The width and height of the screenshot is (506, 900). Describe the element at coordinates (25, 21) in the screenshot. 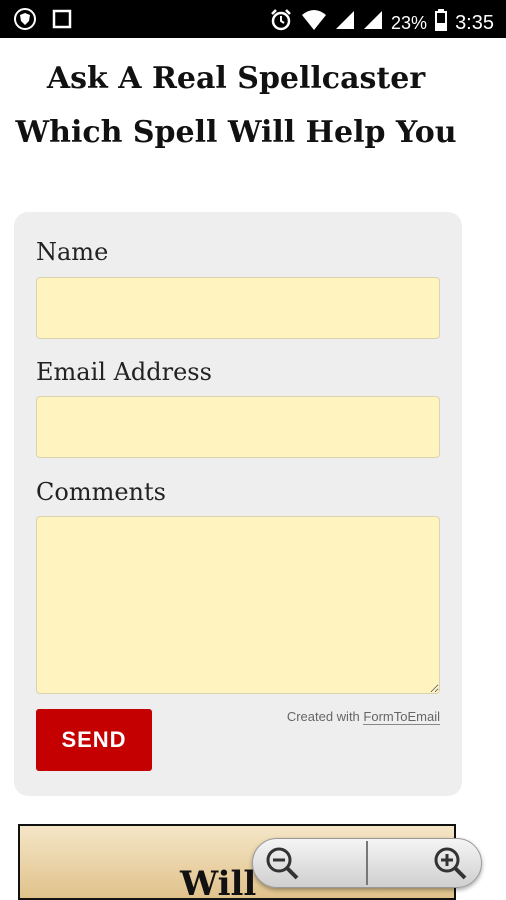

I see `shield-icon` at that location.